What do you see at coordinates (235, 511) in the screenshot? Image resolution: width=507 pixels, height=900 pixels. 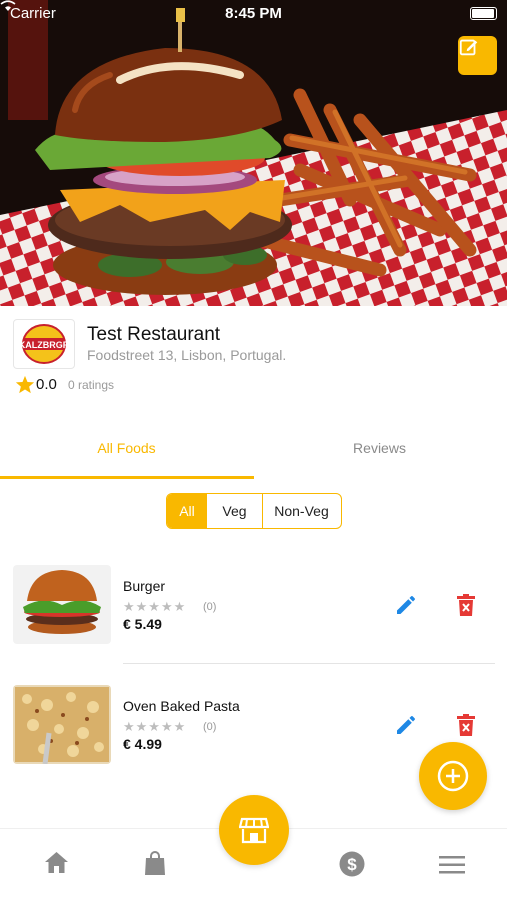 I see `filter-veg: Veg` at bounding box center [235, 511].